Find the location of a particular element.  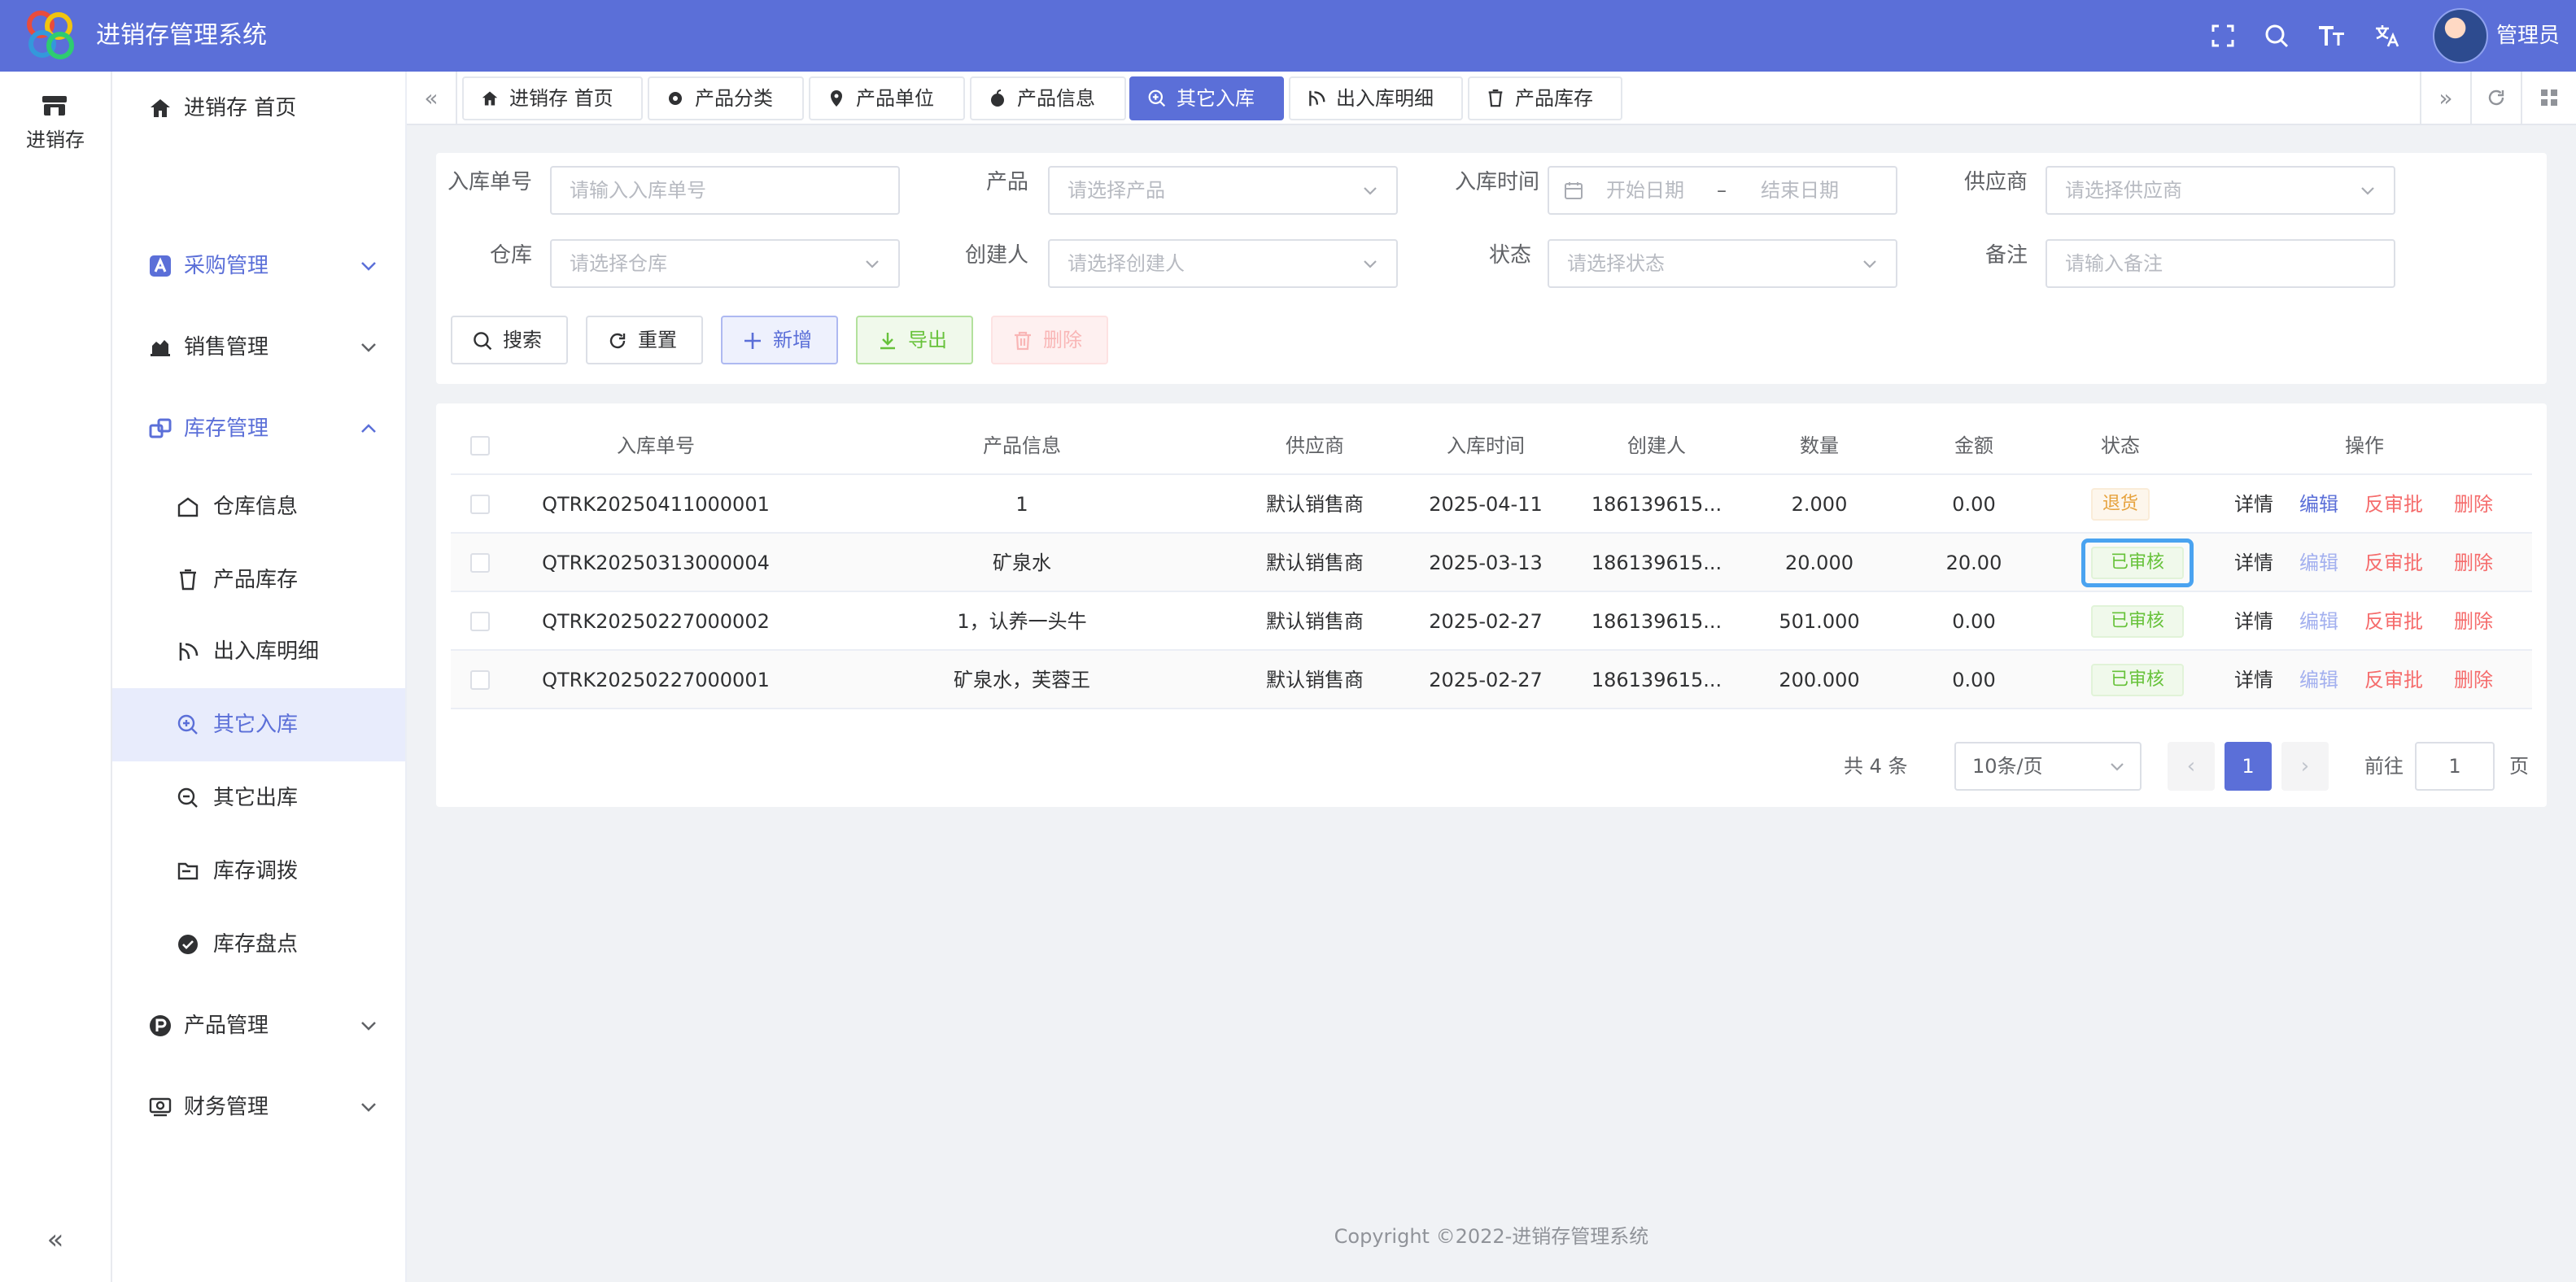

sidebar-item-stocktaking: 库存盘点 is located at coordinates (258, 944).